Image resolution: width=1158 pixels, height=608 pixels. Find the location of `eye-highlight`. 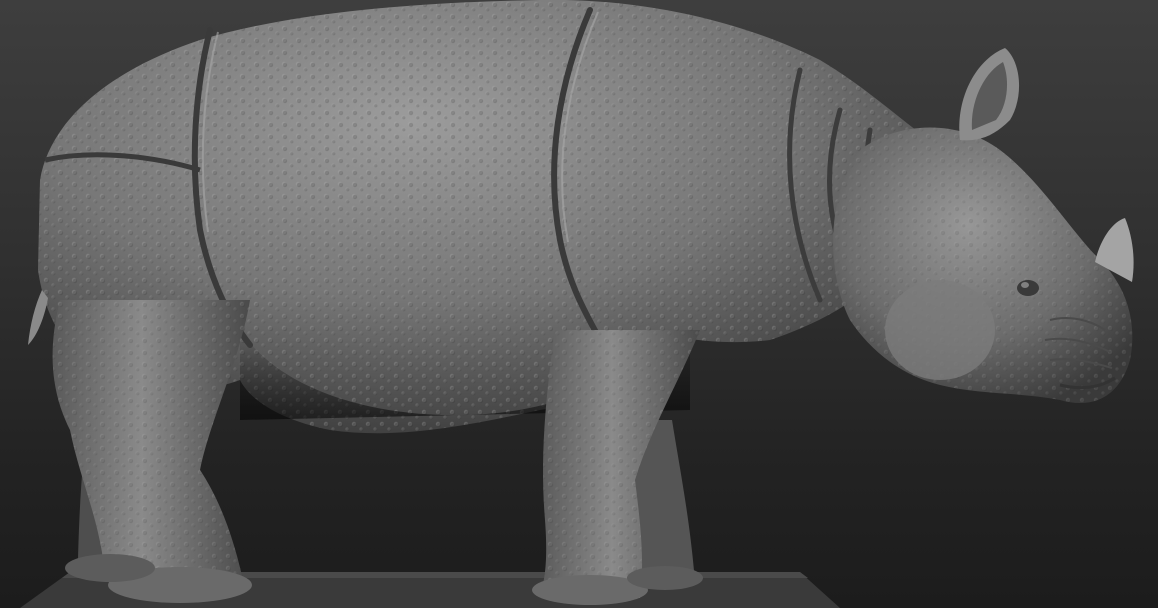

eye-highlight is located at coordinates (1025, 285).